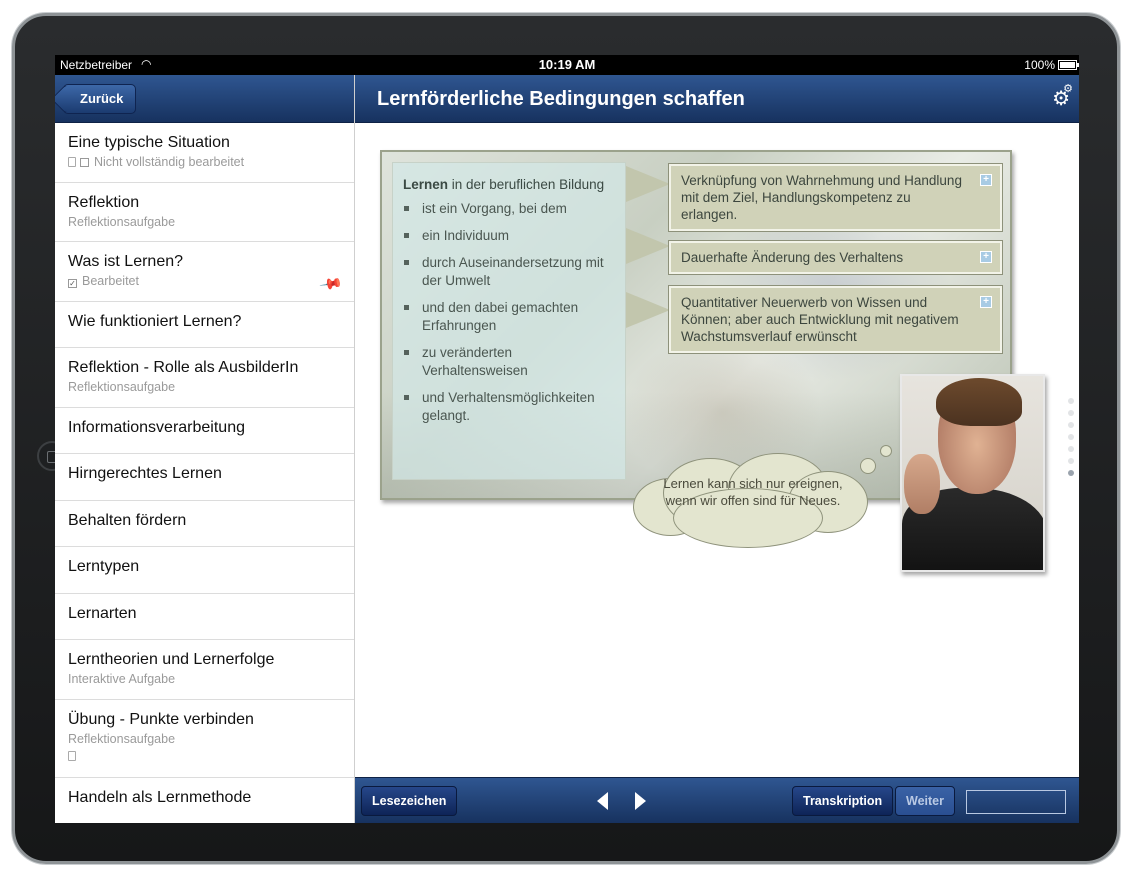  Describe the element at coordinates (1068, 89) in the screenshot. I see `small-gear-icon: ⚙` at that location.